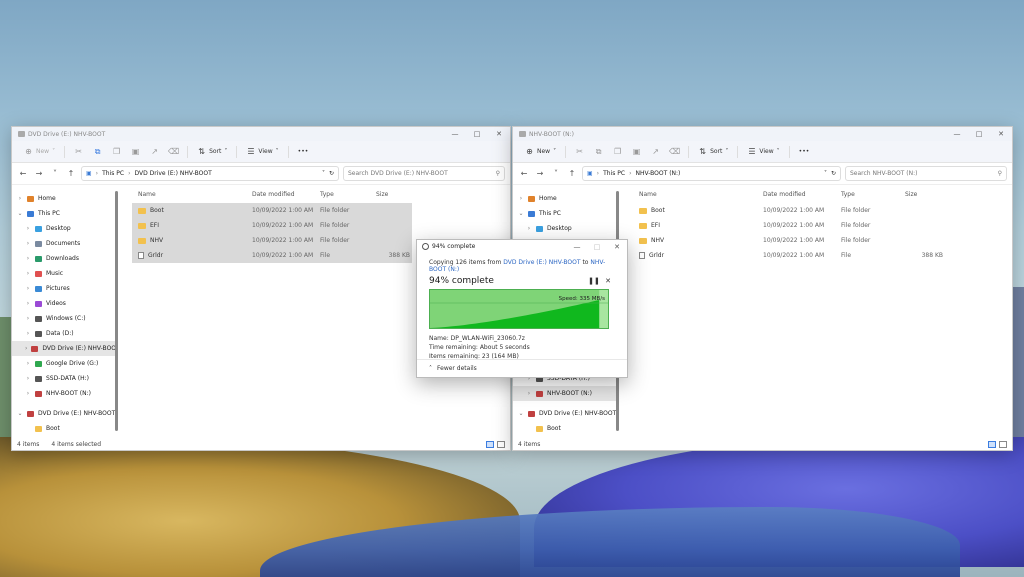 The image size is (1024, 577). I want to click on sidebar-item: › Music, so click(65, 273).